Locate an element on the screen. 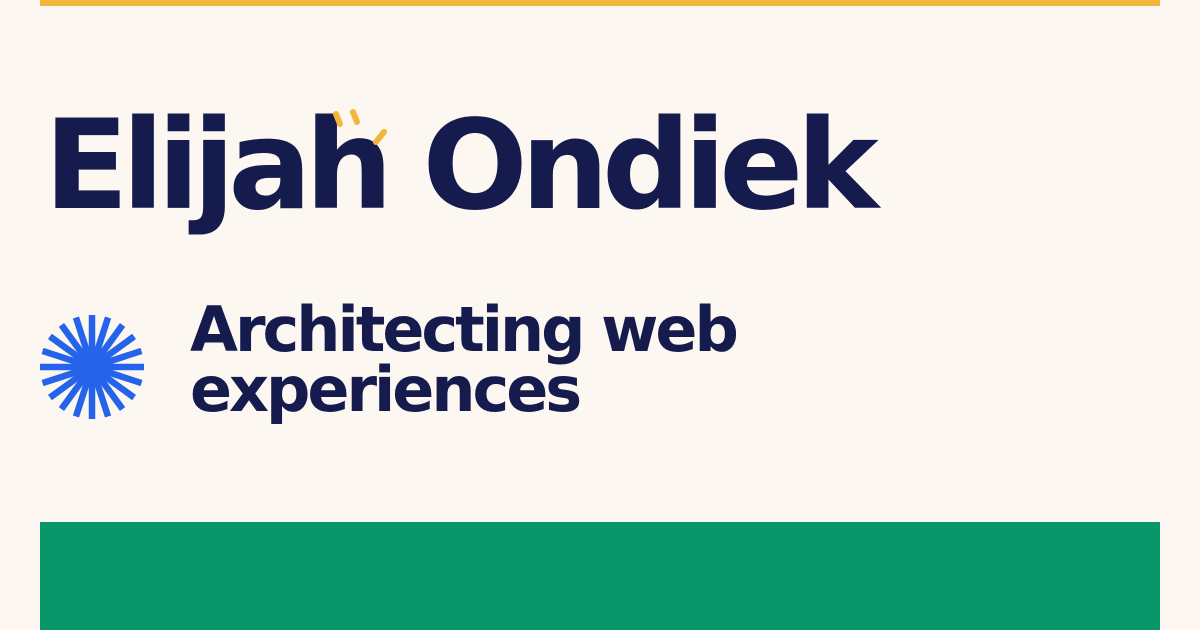 Image resolution: width=1200 pixels, height=630 pixels. starburst-icon is located at coordinates (92, 367).